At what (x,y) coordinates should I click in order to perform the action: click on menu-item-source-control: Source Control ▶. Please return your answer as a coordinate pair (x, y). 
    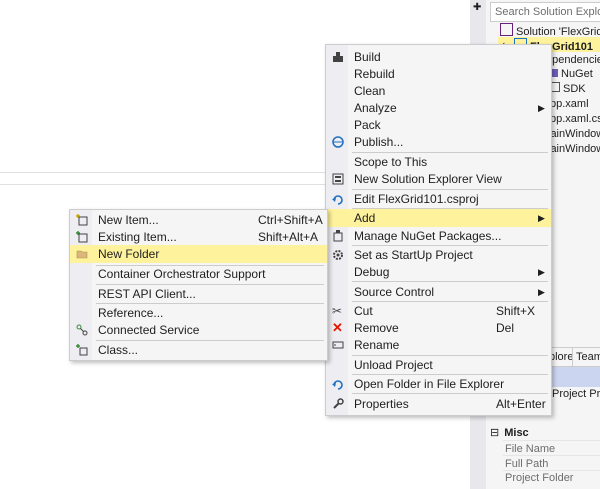
    Looking at the image, I should click on (438, 292).